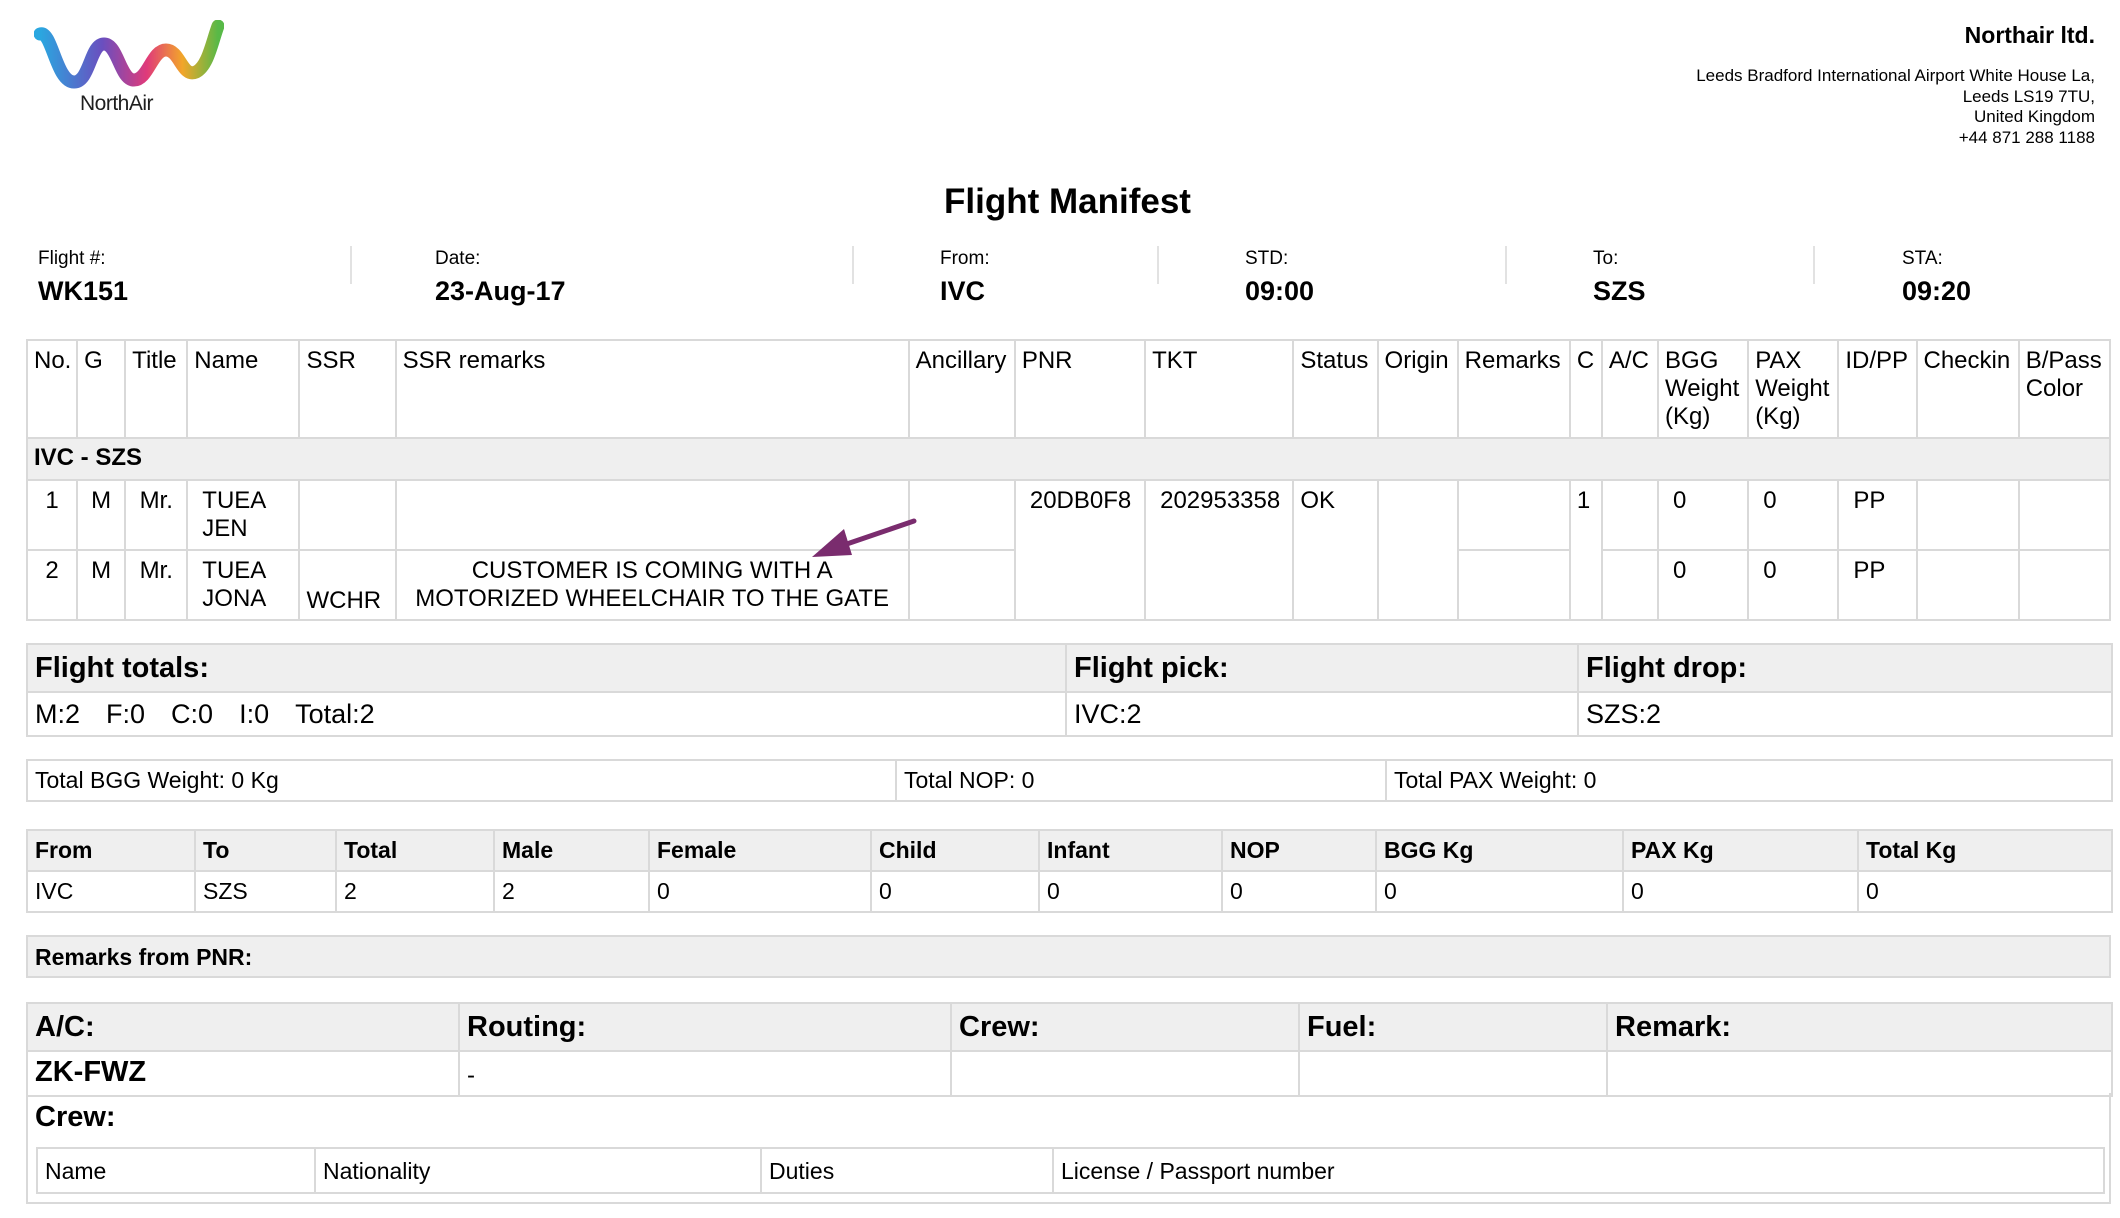  I want to click on cell-name: TUEA JONA, so click(243, 585).